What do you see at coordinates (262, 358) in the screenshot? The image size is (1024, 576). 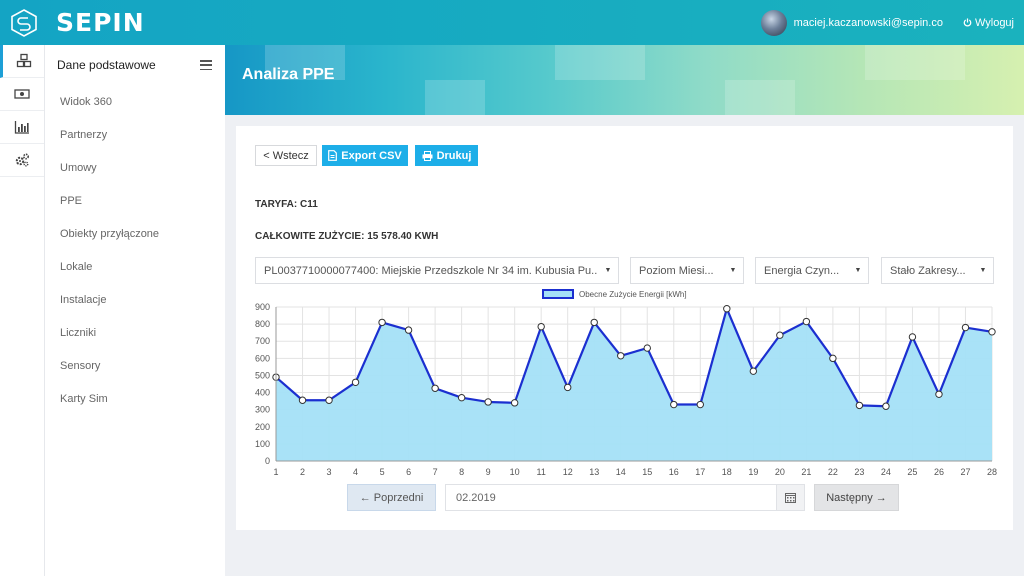 I see `y-tick-label: 600` at bounding box center [262, 358].